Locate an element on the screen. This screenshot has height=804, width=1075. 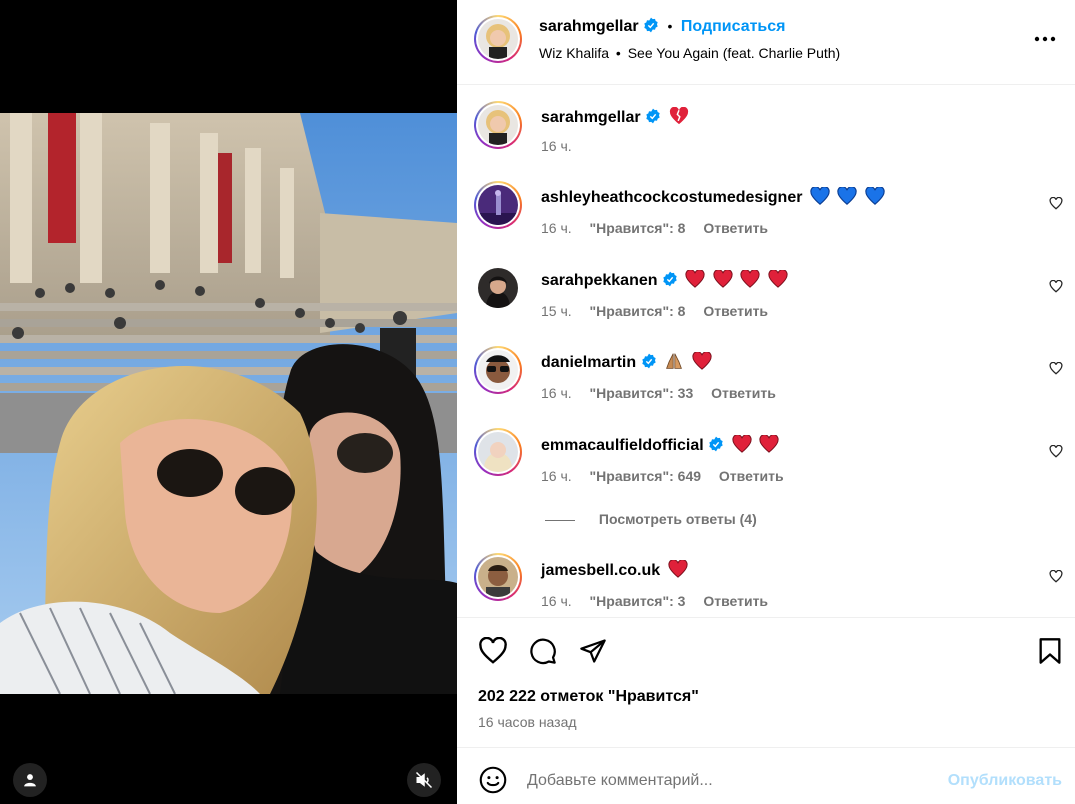
caption-text: sarahmgellar is located at coordinates (615, 117).